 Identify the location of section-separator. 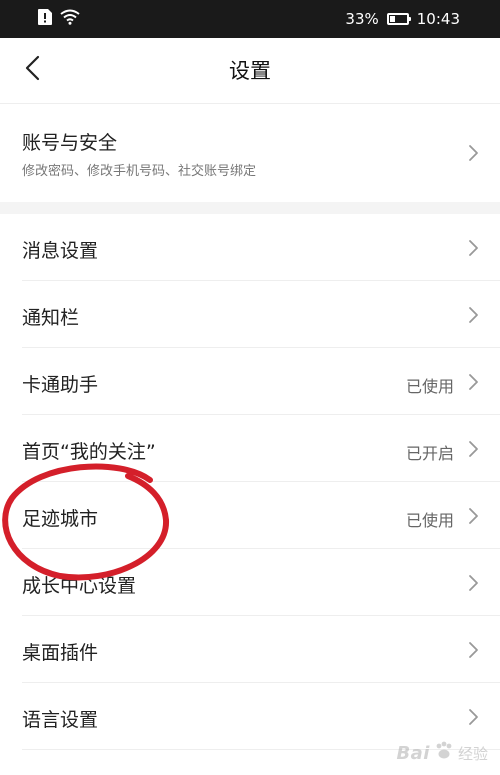
(250, 208).